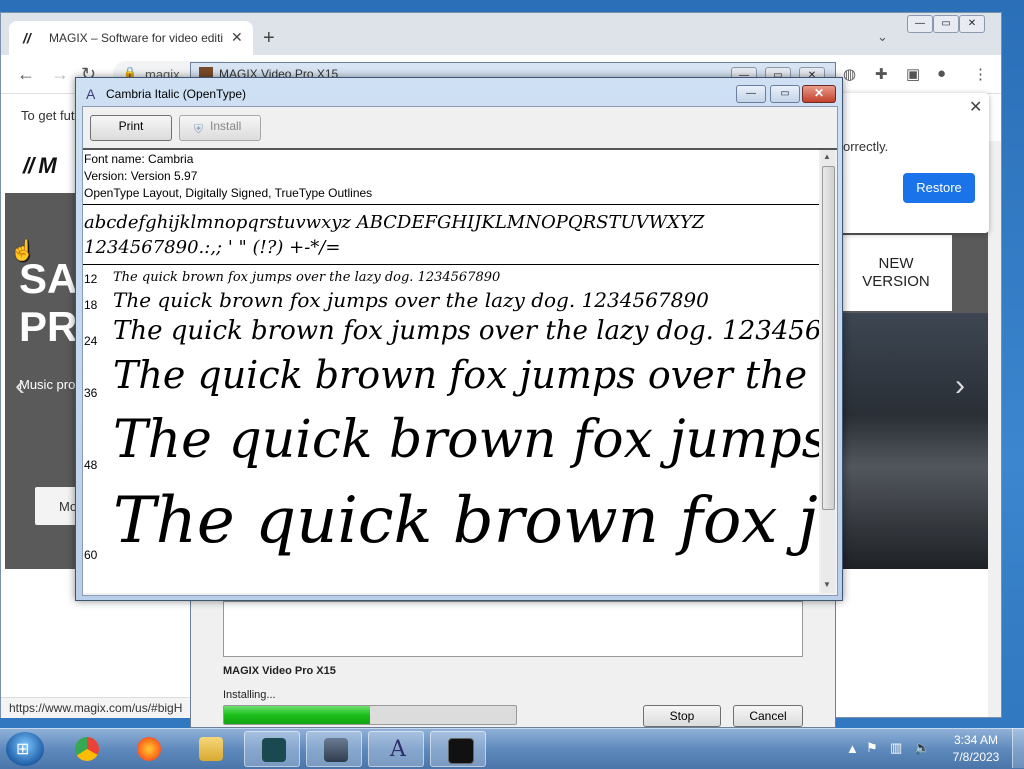  What do you see at coordinates (828, 338) in the screenshot?
I see `scroll-thumb` at bounding box center [828, 338].